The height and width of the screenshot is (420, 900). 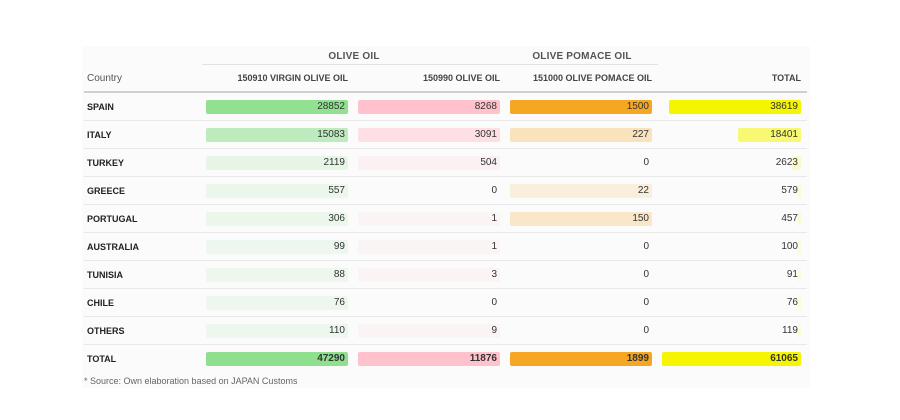 What do you see at coordinates (732, 359) in the screenshot?
I see `cell-total: 61065` at bounding box center [732, 359].